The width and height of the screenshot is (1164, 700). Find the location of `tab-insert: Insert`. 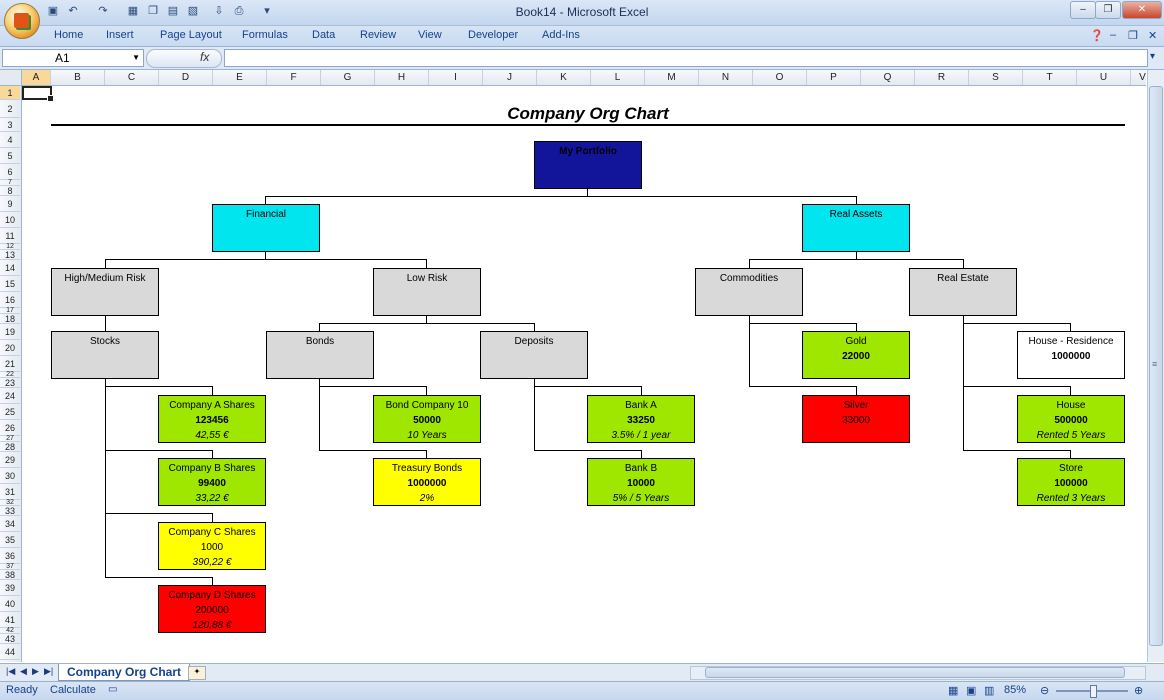

tab-insert: Insert is located at coordinates (120, 35).